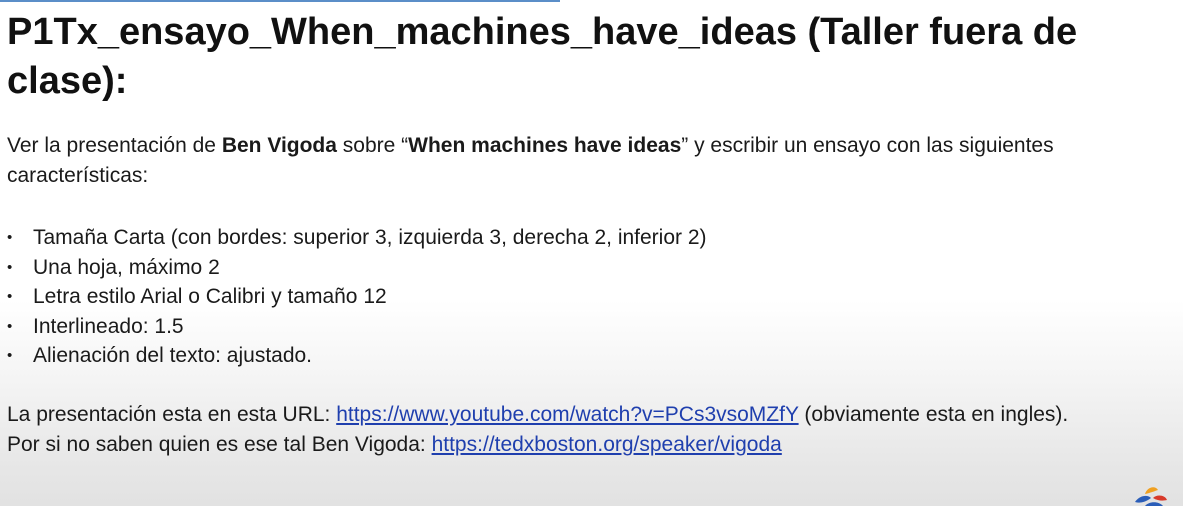 The image size is (1183, 506). Describe the element at coordinates (279, 145) in the screenshot. I see `speaker-name: Ben Vigoda` at that location.